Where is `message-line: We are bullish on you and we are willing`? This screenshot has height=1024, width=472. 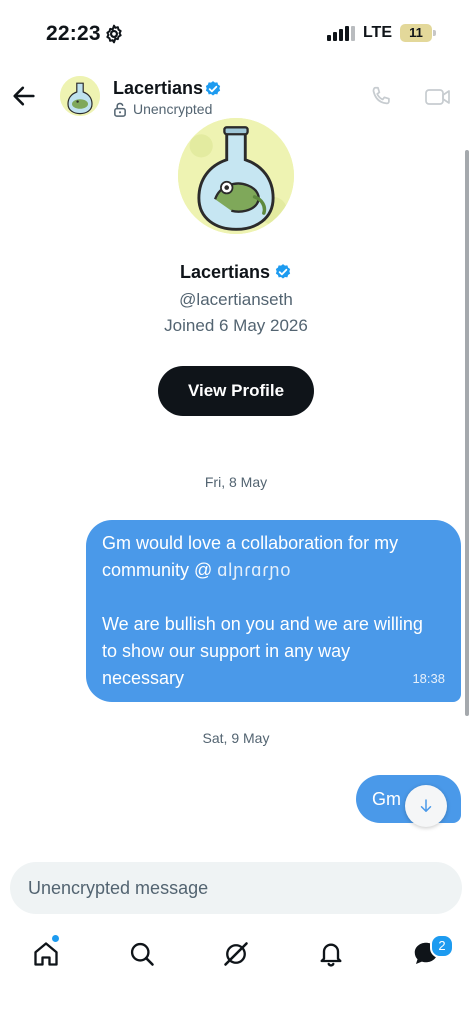
message-line: We are bullish on you and we are willing is located at coordinates (262, 624).